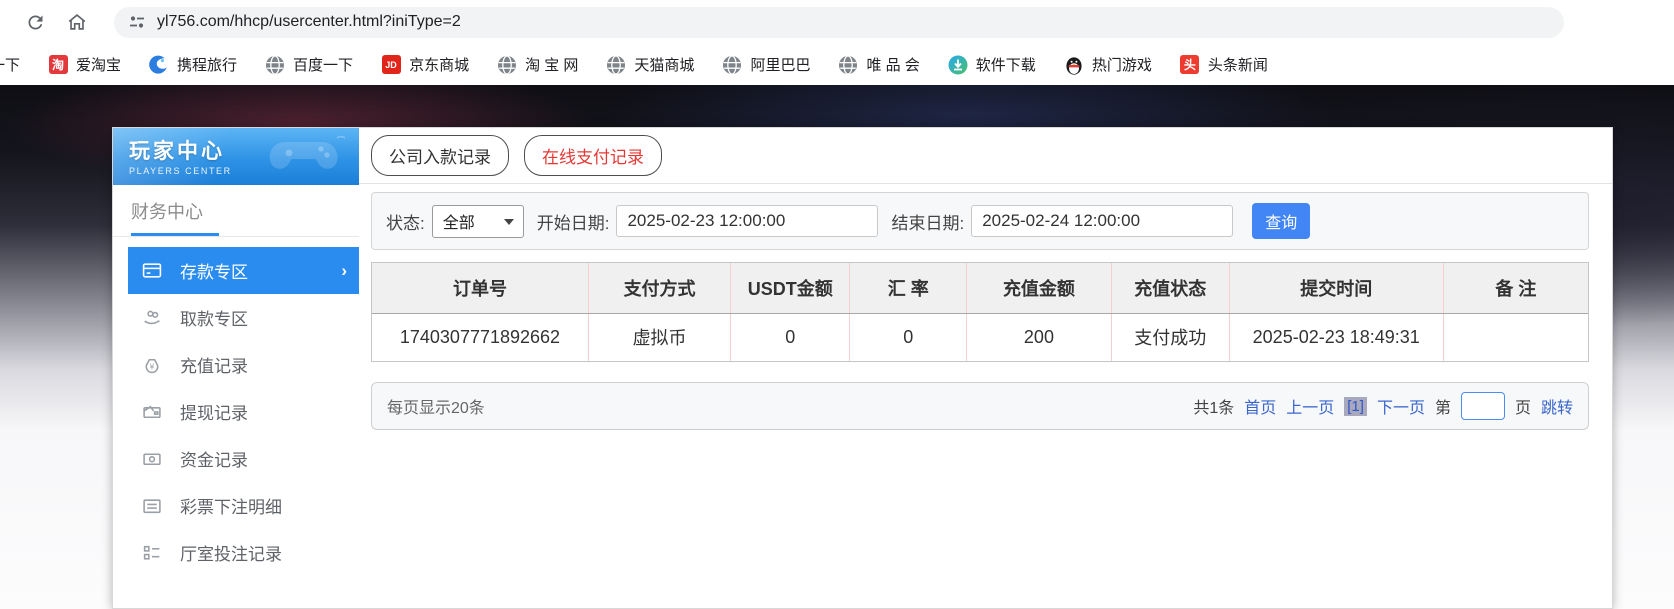  Describe the element at coordinates (780, 65) in the screenshot. I see `bookmark-label: 阿里巴巴` at that location.